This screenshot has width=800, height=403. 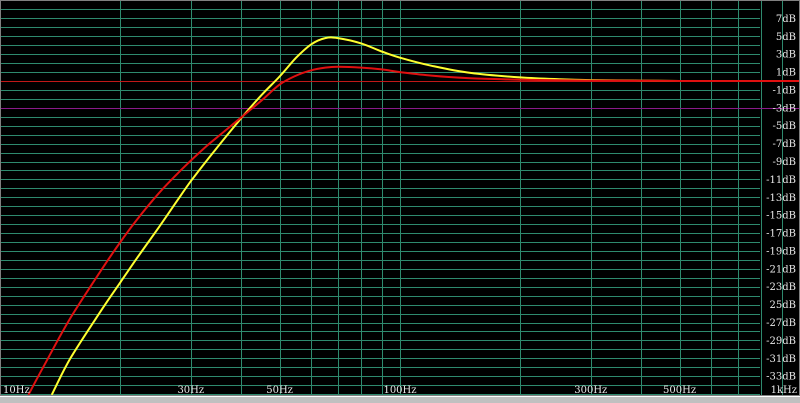 What do you see at coordinates (781, 323) in the screenshot?
I see `y-tick-label: -27dB` at bounding box center [781, 323].